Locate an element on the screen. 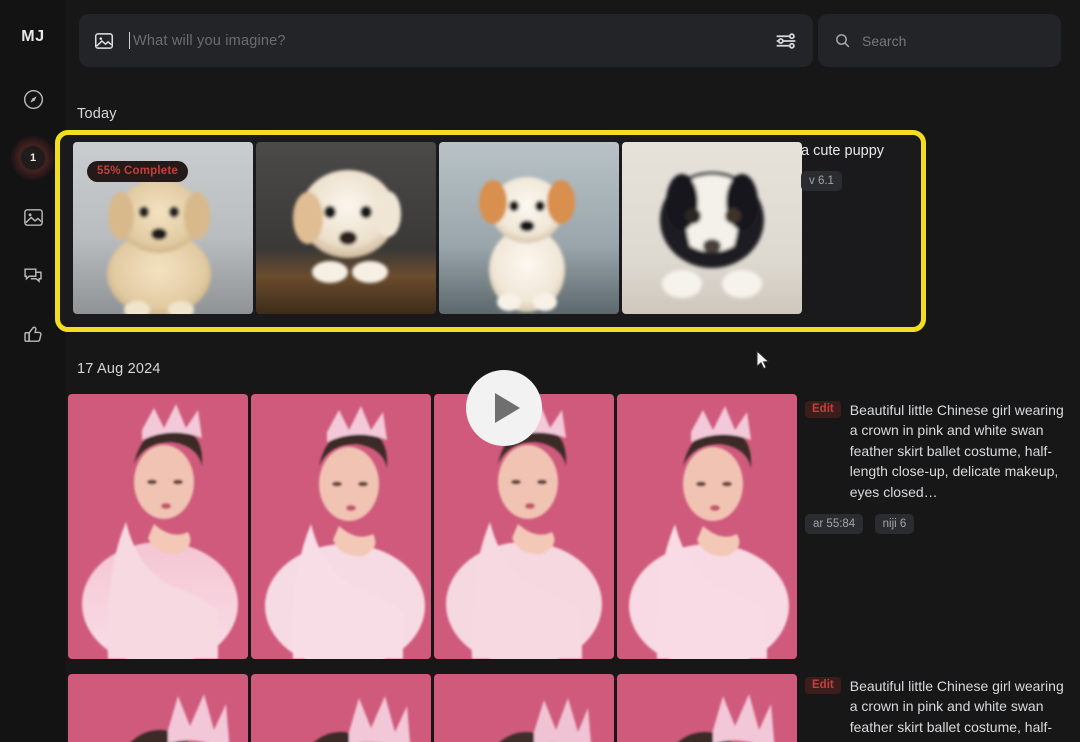 The height and width of the screenshot is (742, 1080). sidebar-item-chat is located at coordinates (33, 275).